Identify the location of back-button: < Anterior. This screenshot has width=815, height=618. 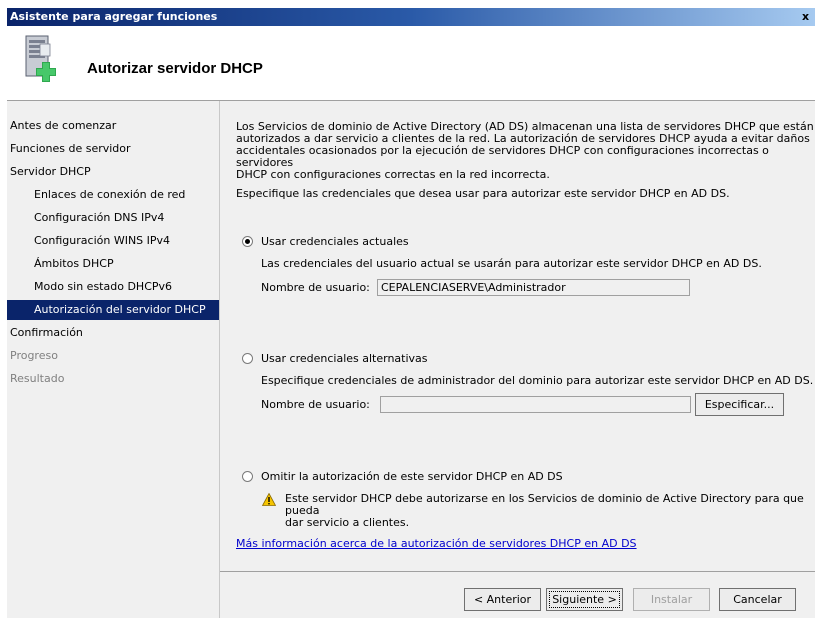
(502, 599).